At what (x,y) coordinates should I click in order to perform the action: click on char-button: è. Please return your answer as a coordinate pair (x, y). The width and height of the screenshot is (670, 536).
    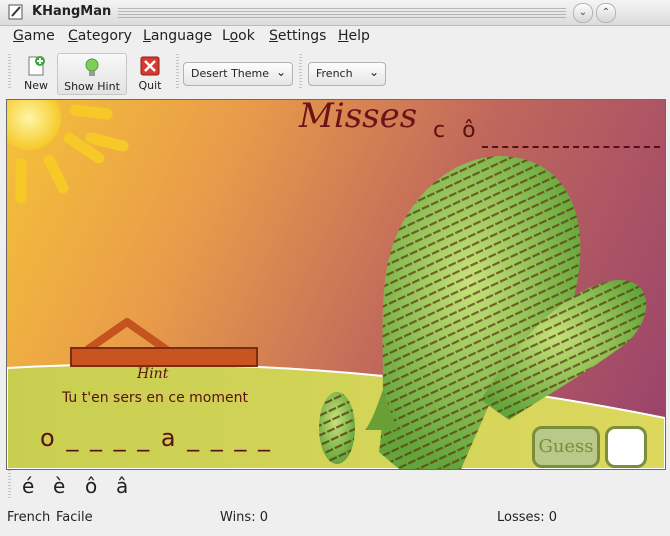
    Looking at the image, I should click on (59, 486).